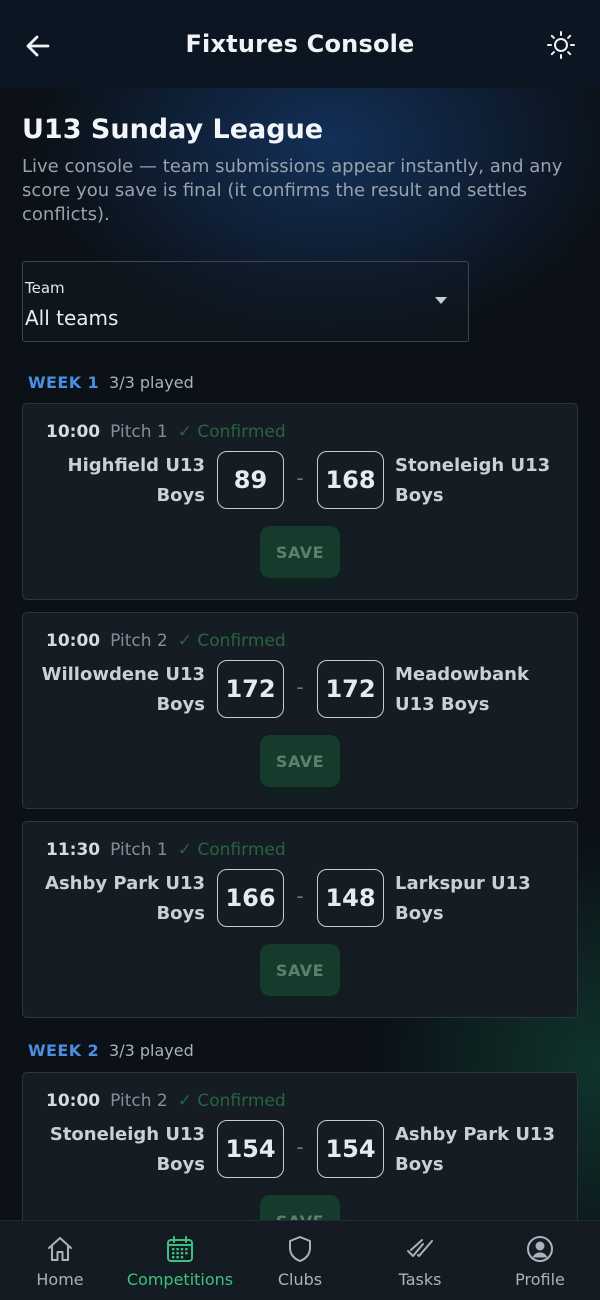 This screenshot has height=1300, width=600. What do you see at coordinates (72, 318) in the screenshot?
I see `team-select-value: All teams` at bounding box center [72, 318].